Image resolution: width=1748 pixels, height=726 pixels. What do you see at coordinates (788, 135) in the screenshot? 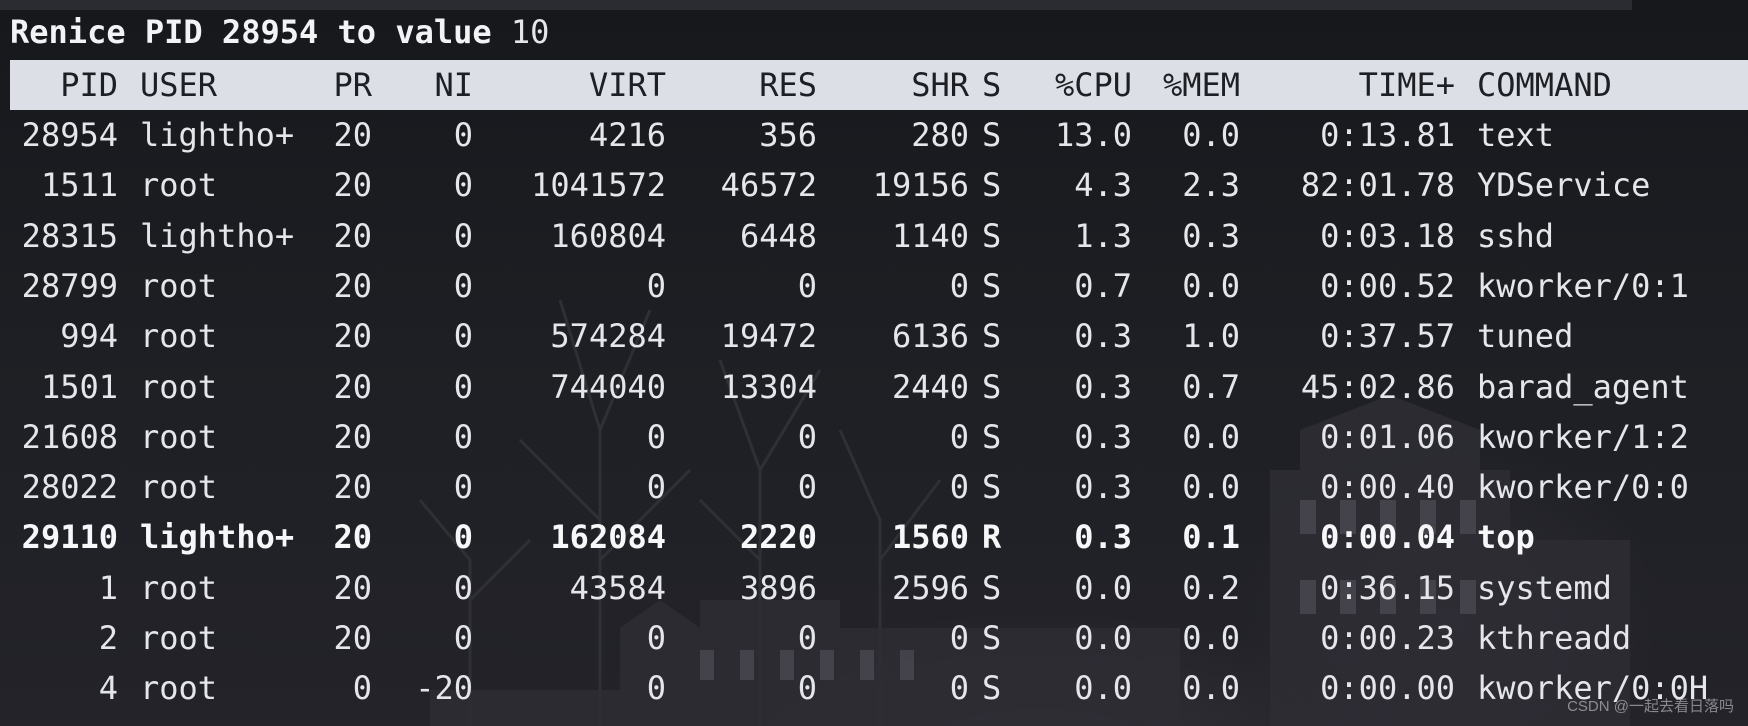
I see `process-res-cell: 356` at bounding box center [788, 135].